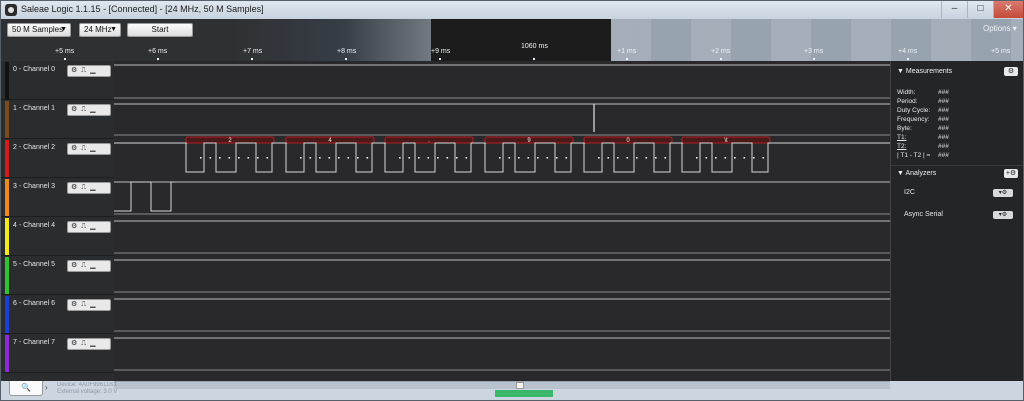 The height and width of the screenshot is (401, 1024). I want to click on measurement-label: Width:, so click(906, 92).